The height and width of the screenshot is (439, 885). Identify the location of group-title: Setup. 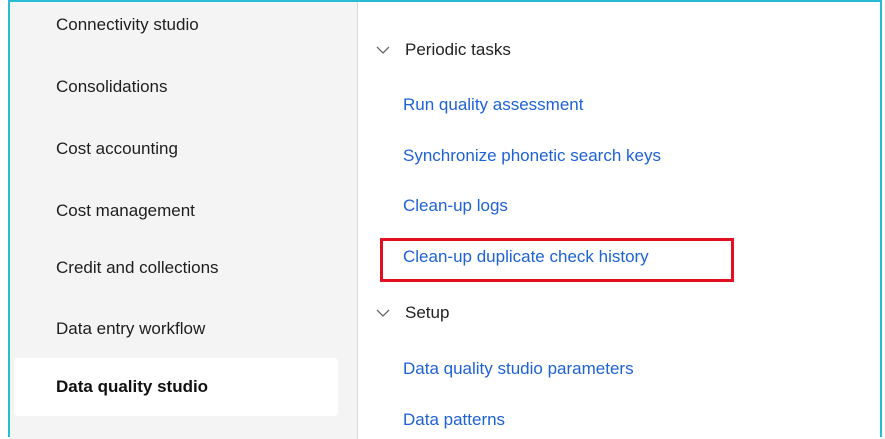
(427, 312).